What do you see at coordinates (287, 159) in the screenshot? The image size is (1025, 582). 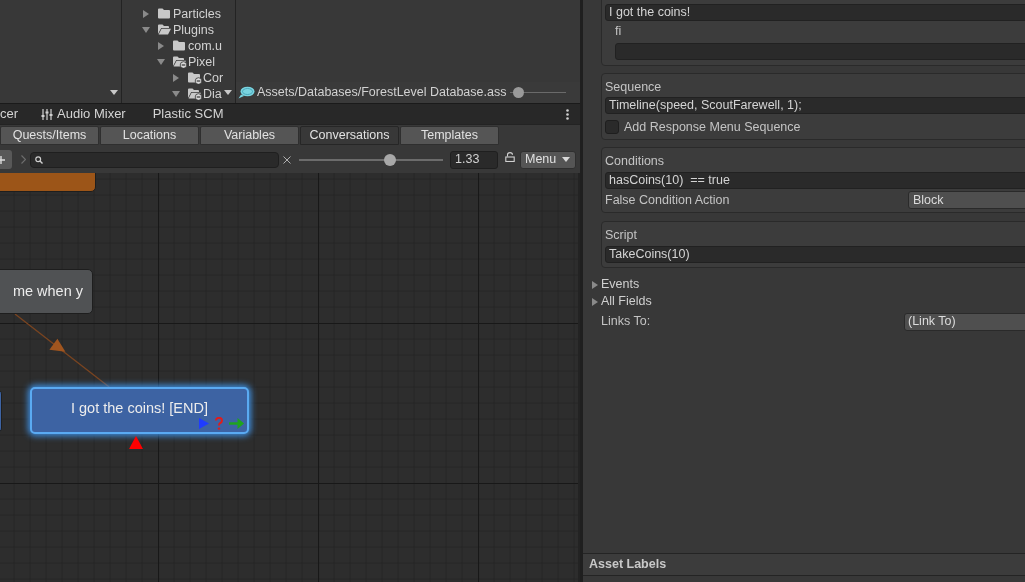 I see `close-icon` at bounding box center [287, 159].